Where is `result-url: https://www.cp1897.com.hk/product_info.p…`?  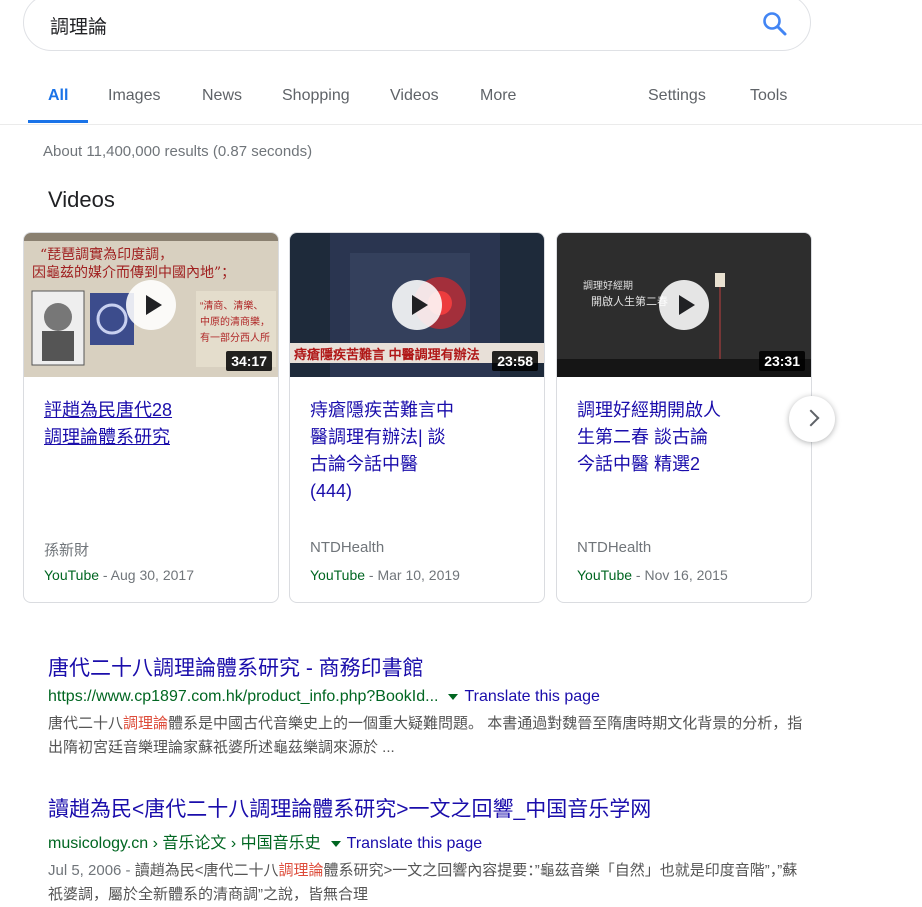 result-url: https://www.cp1897.com.hk/product_info.p… is located at coordinates (243, 696).